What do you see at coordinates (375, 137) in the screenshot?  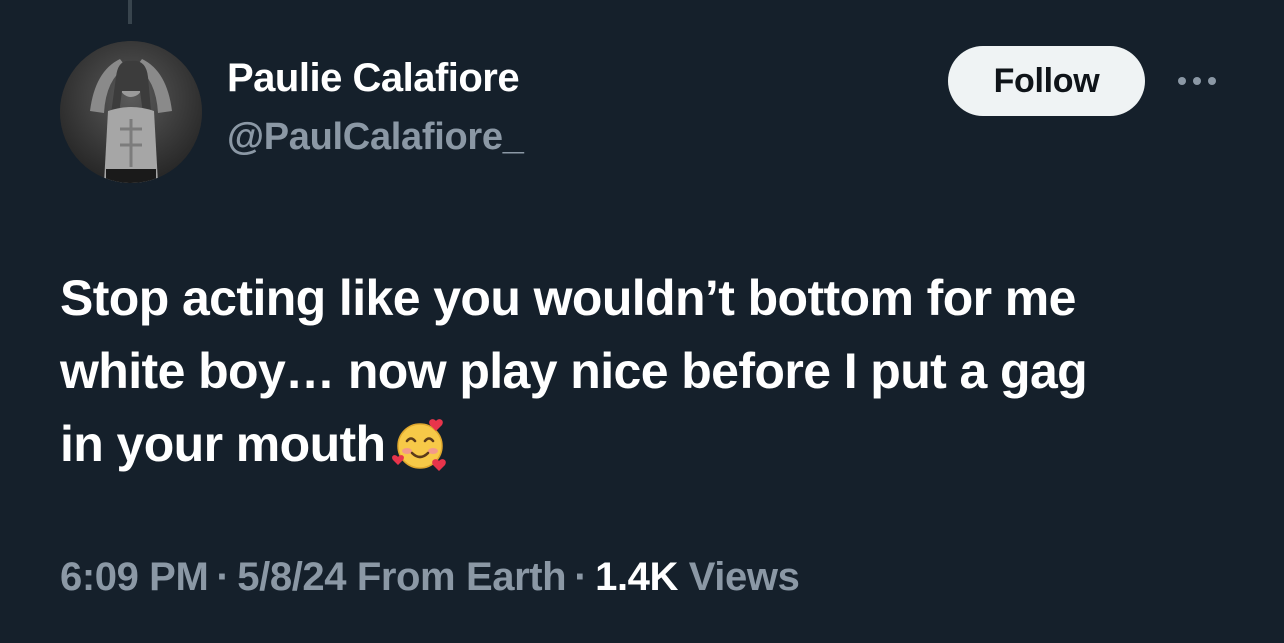 I see `author-handle: @PaulCalafiore_` at bounding box center [375, 137].